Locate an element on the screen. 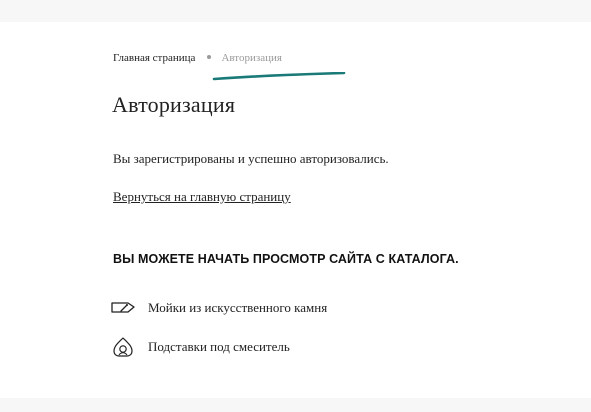 This screenshot has height=412, width=591. page-title: Авторизация is located at coordinates (174, 104).